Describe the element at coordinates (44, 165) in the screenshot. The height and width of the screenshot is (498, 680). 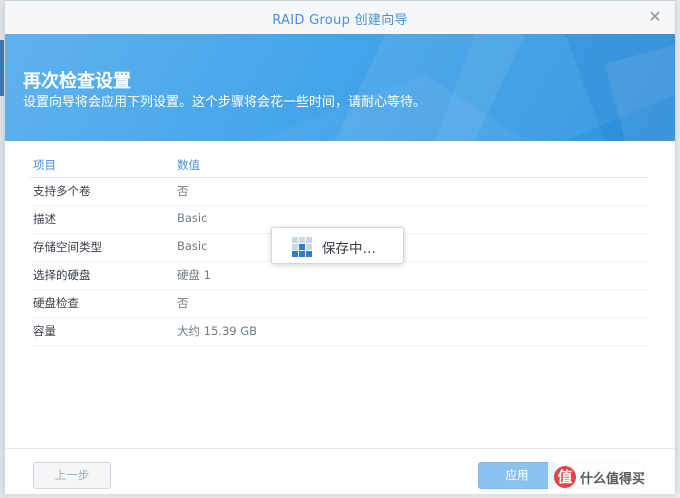
I see `column-header-item: 项目` at that location.